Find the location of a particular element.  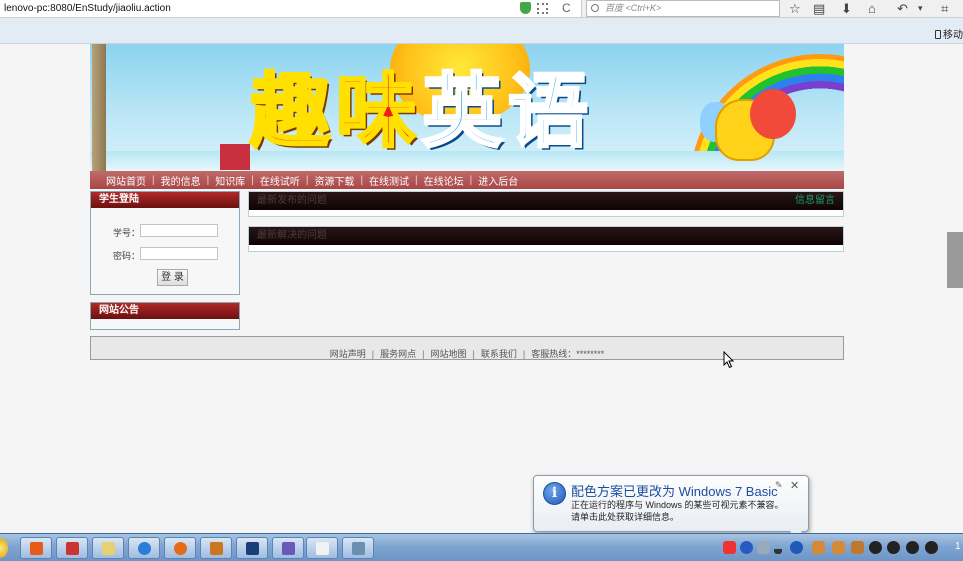

nav-resource-download: 资源下载 is located at coordinates (334, 180).